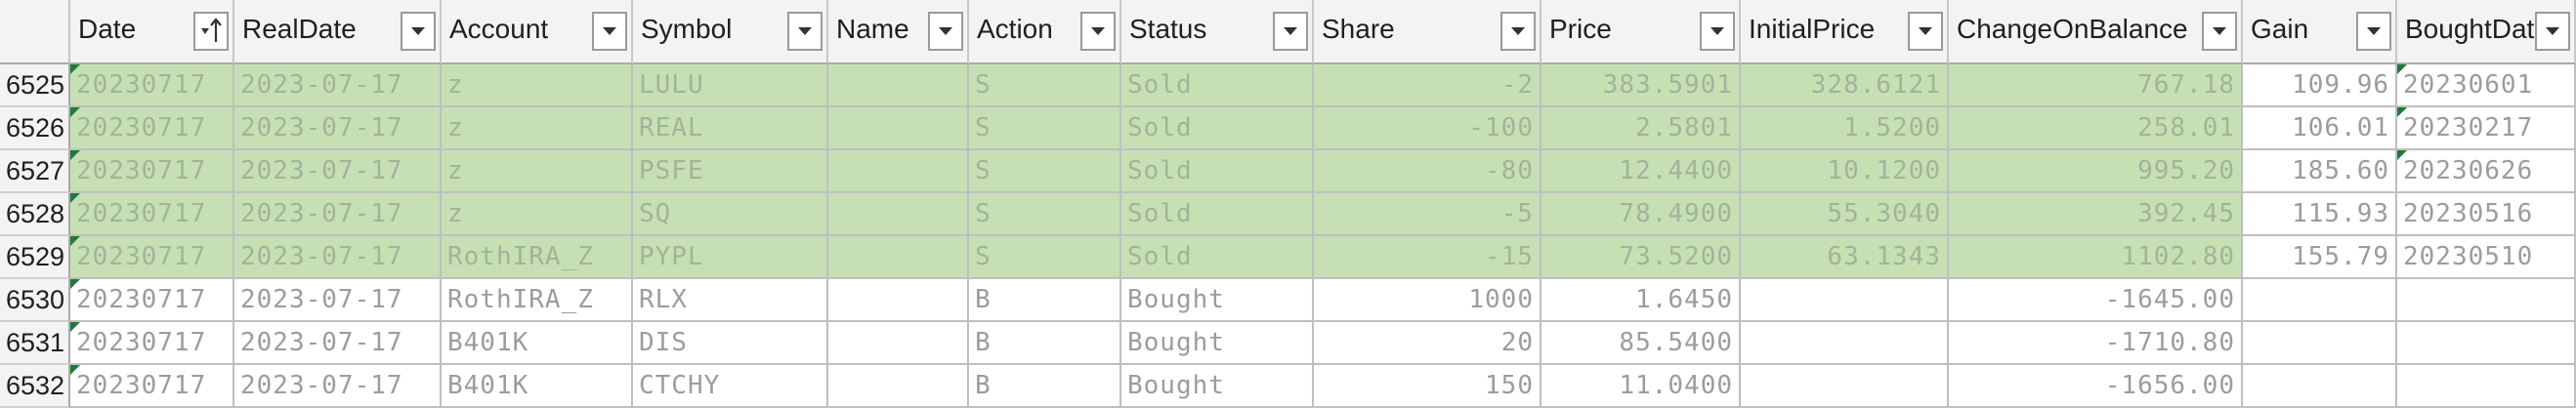 This screenshot has width=2576, height=408. I want to click on column-header-boughtdate: BoughtDat, so click(2486, 32).